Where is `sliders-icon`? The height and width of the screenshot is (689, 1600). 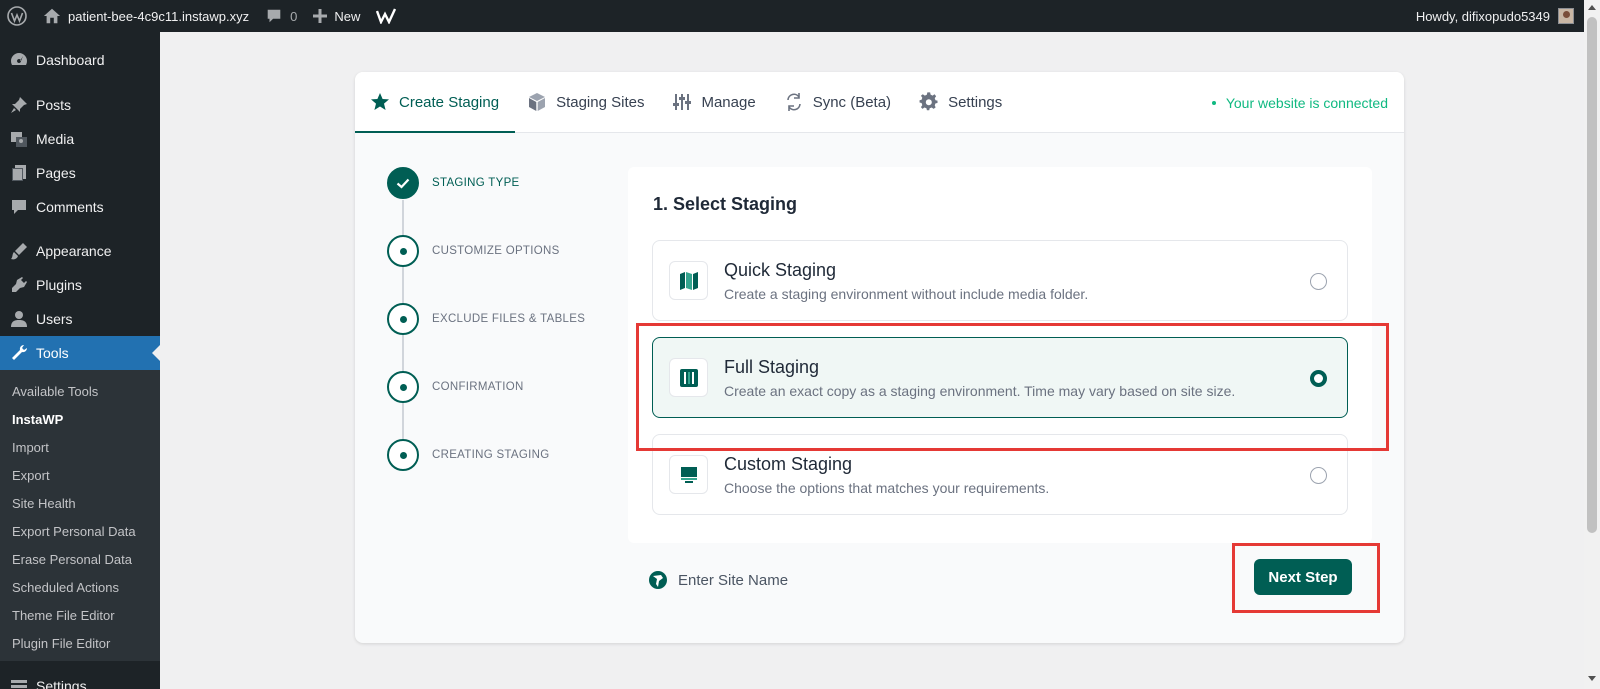
sliders-icon is located at coordinates (682, 102).